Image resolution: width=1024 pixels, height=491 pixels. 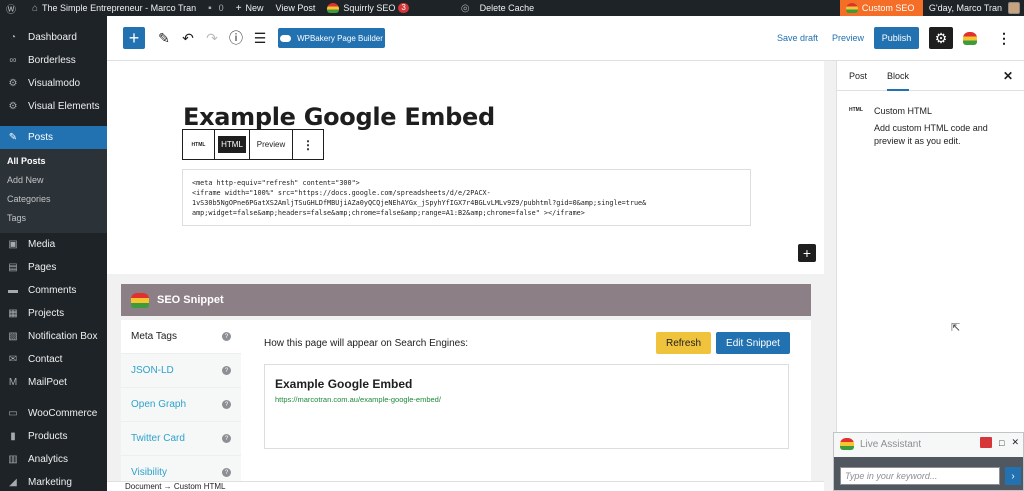 What do you see at coordinates (308, 144) in the screenshot?
I see `block-more-button: ⋮` at bounding box center [308, 144].